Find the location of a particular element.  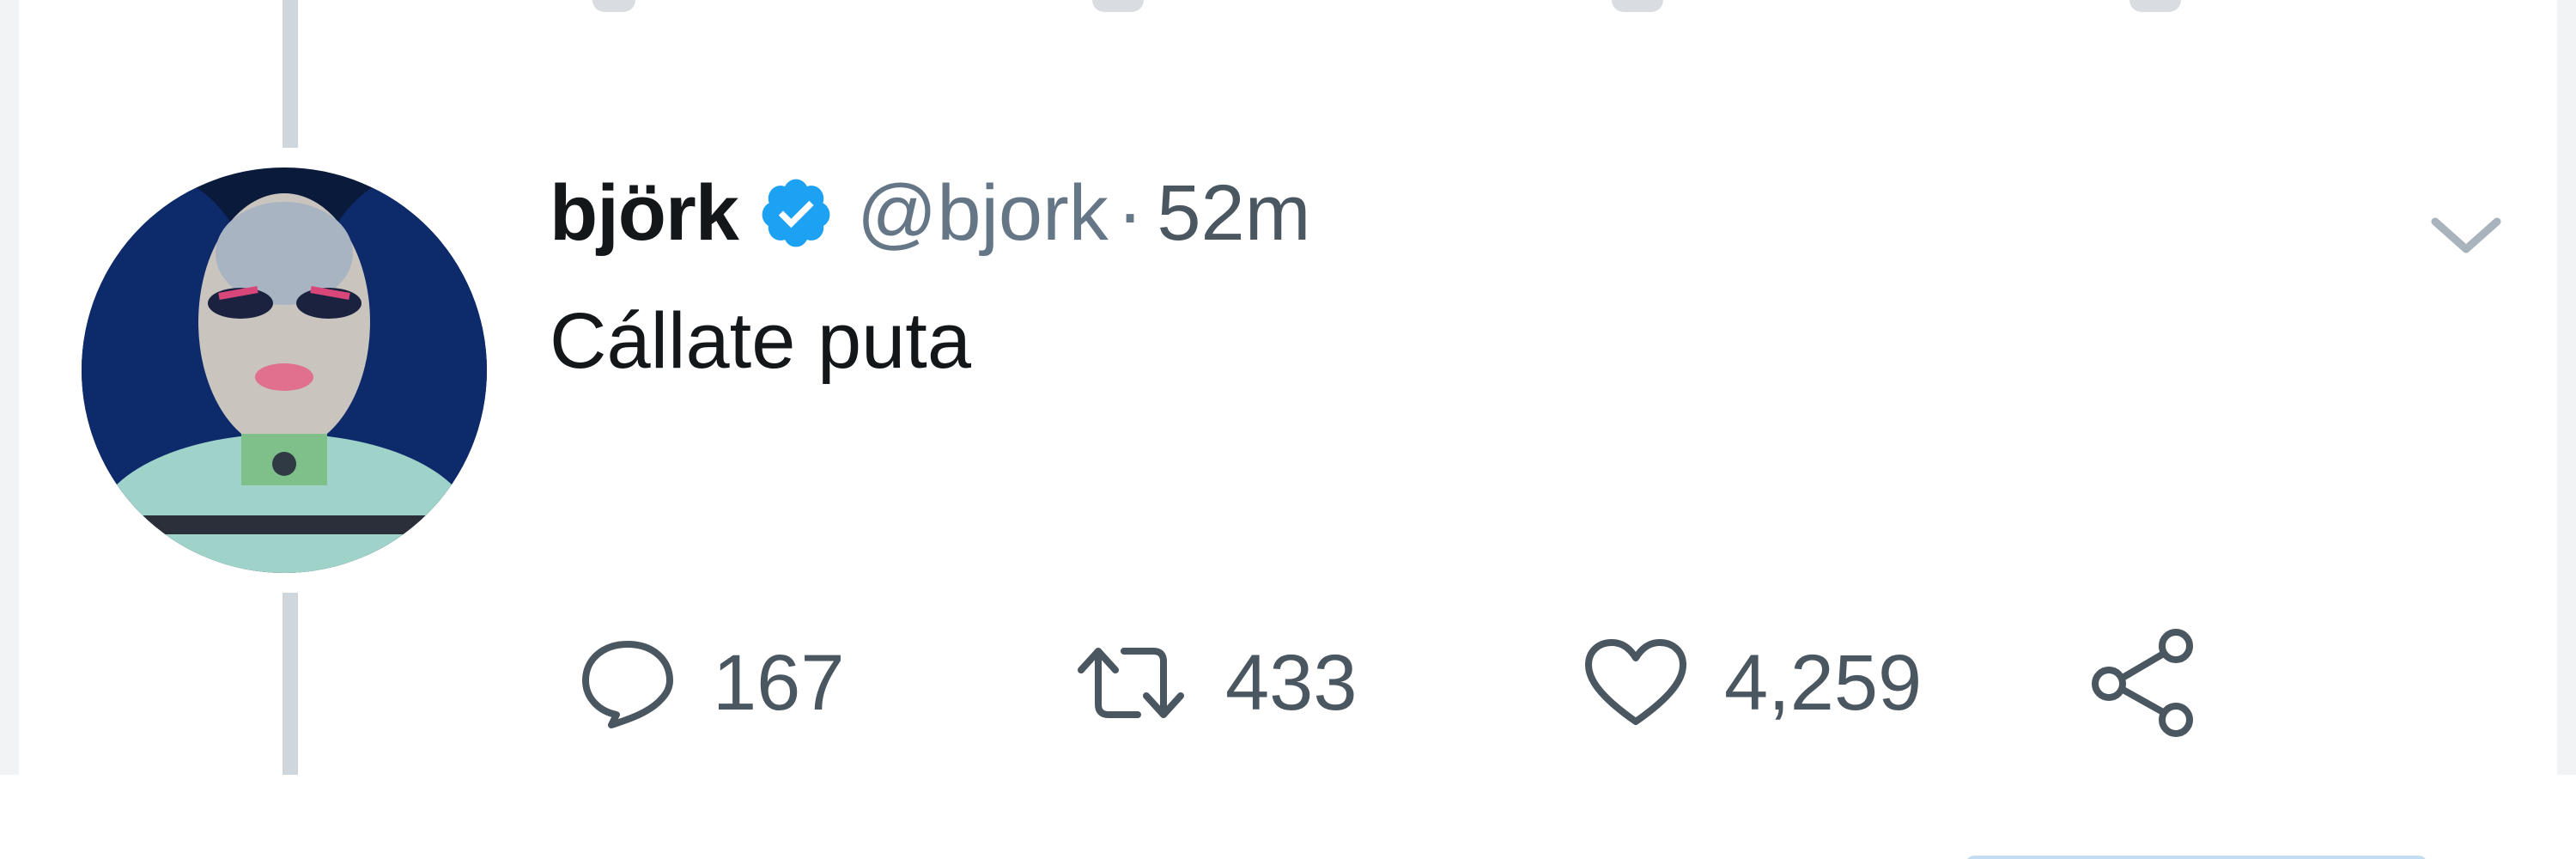

avatar is located at coordinates (284, 370).